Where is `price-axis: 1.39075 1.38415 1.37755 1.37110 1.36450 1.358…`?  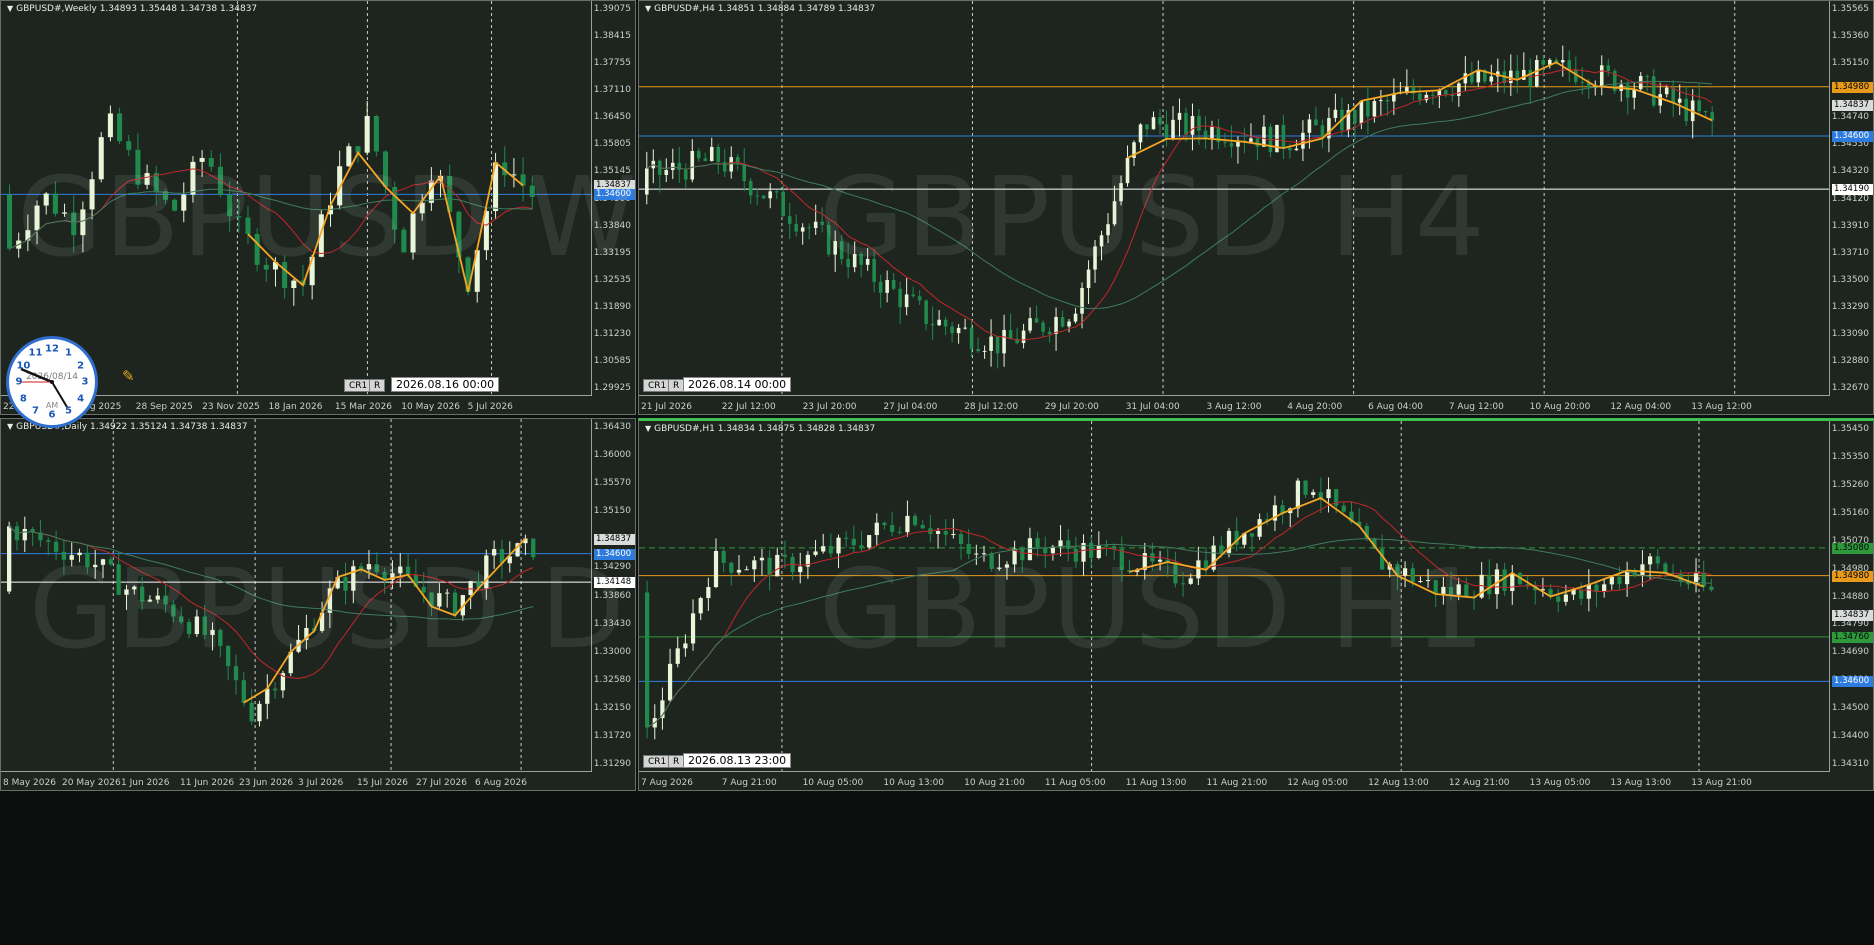 price-axis: 1.39075 1.38415 1.37755 1.37110 1.36450 1.358… is located at coordinates (613, 207).